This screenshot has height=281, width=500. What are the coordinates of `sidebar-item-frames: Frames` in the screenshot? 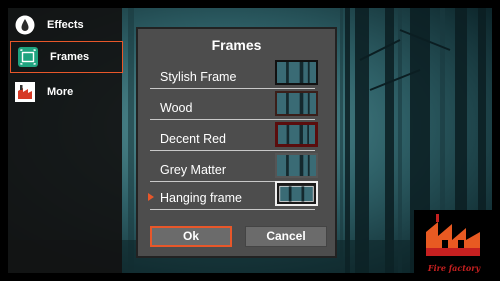 It's located at (66, 57).